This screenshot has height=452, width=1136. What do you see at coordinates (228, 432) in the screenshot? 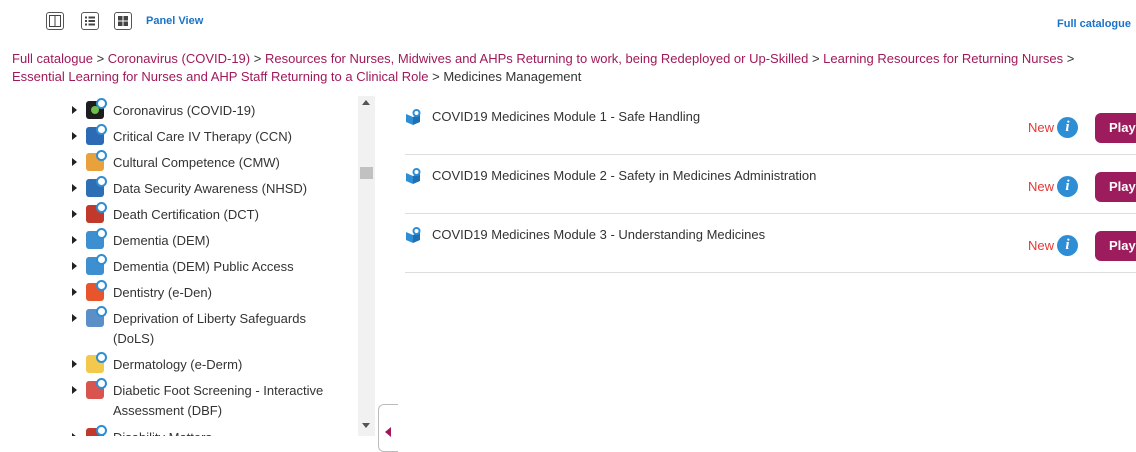
I see `tree-item-label: Disability Matters` at bounding box center [228, 432].